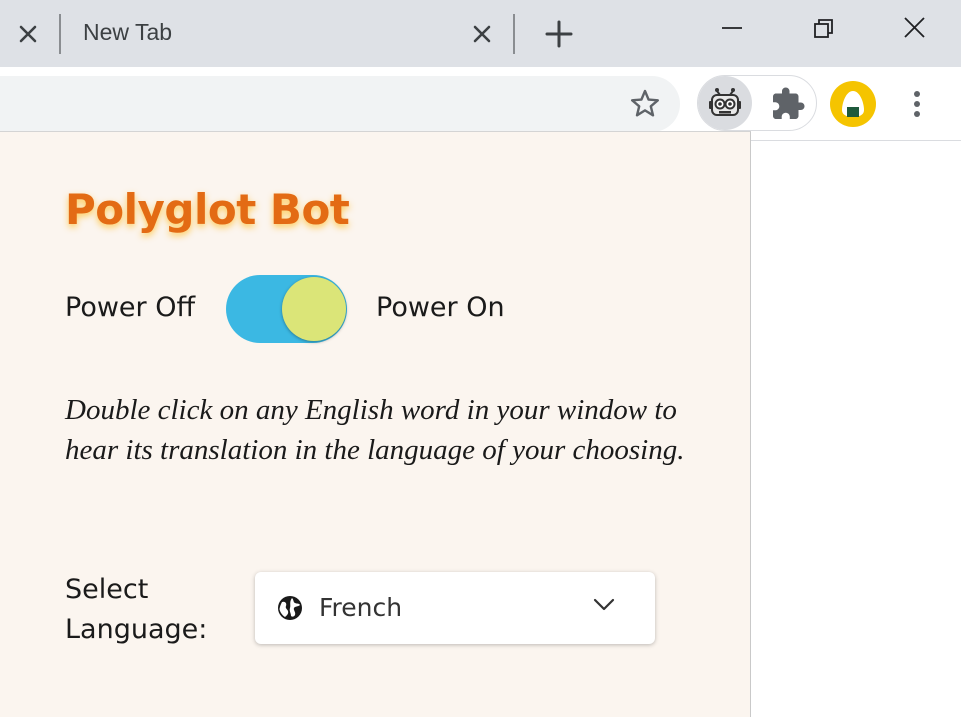 The width and height of the screenshot is (961, 717). I want to click on restore-icon, so click(823, 29).